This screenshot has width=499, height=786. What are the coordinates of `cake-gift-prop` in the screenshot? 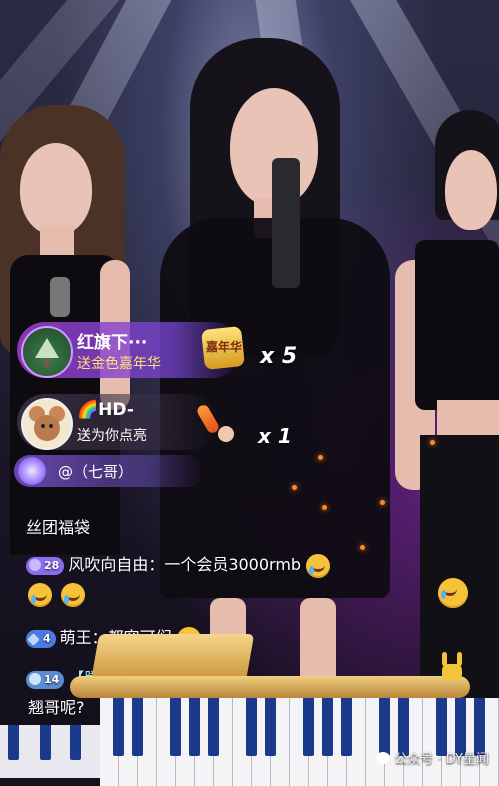 It's located at (172, 658).